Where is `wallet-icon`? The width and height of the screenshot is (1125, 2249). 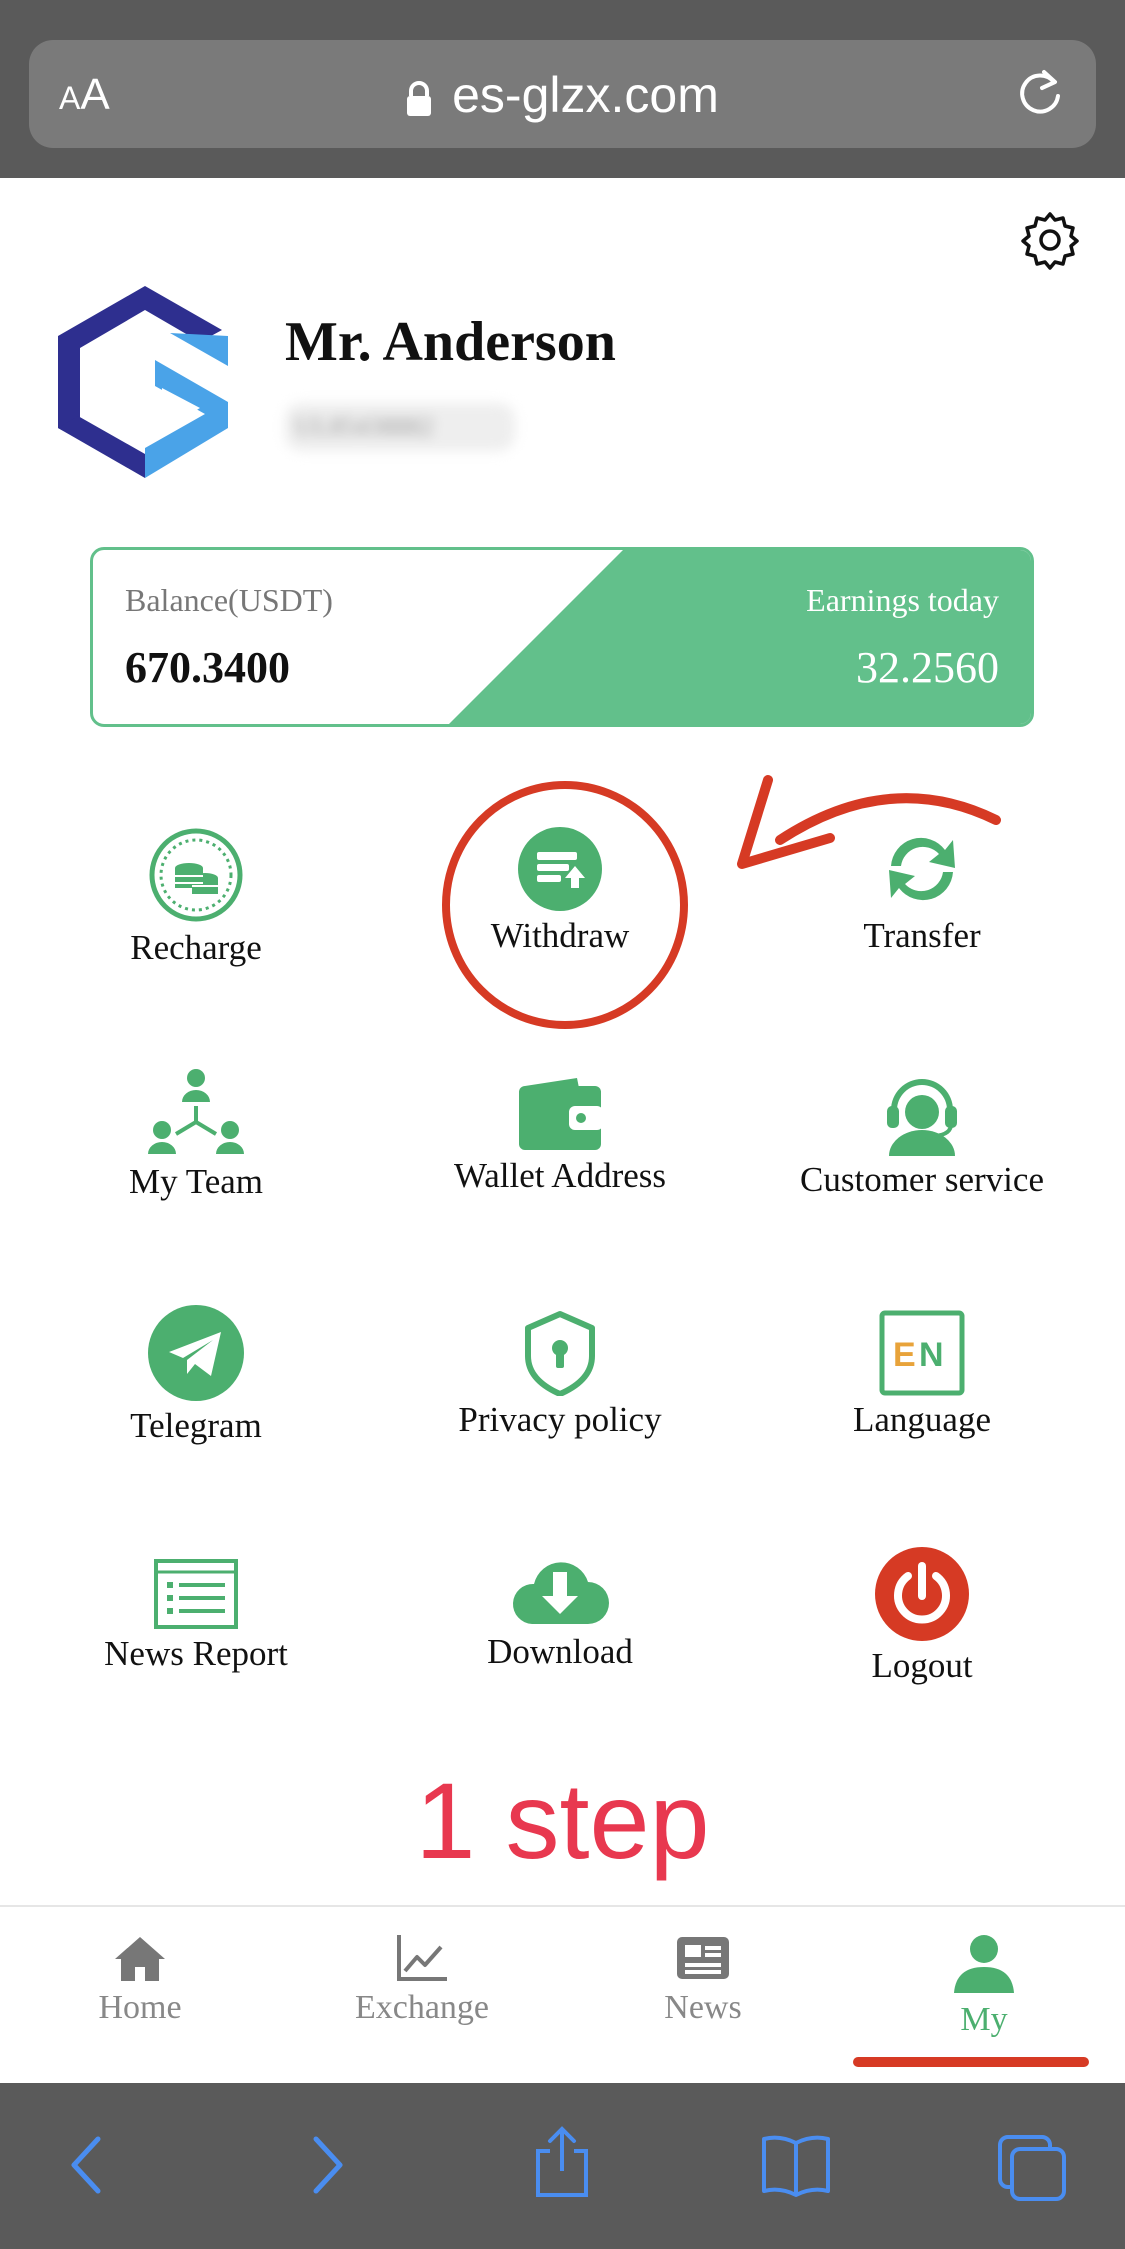 wallet-icon is located at coordinates (561, 1114).